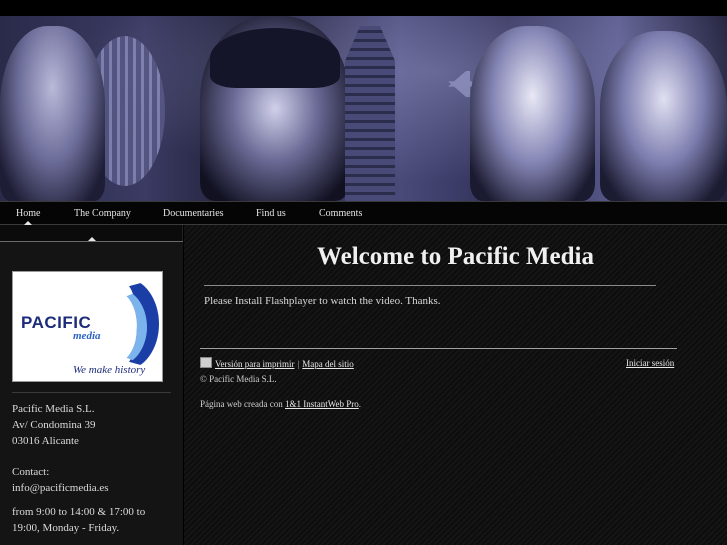 The width and height of the screenshot is (727, 545). Describe the element at coordinates (340, 213) in the screenshot. I see `nav-item-comments: Comments` at that location.